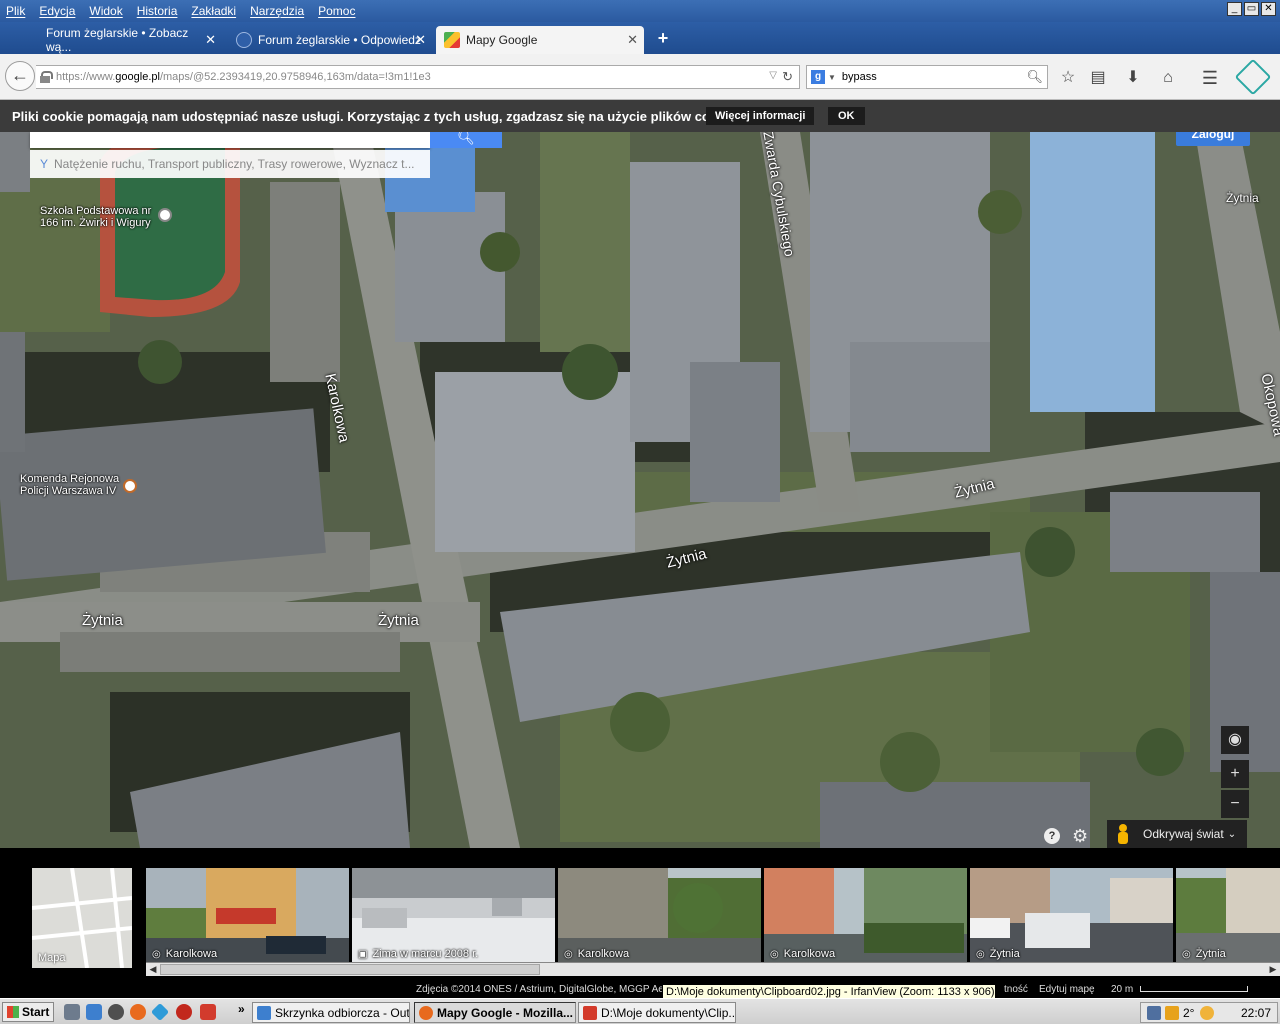 The image size is (1280, 1024). Describe the element at coordinates (157, 11) in the screenshot. I see `menu-historia: Historia` at that location.